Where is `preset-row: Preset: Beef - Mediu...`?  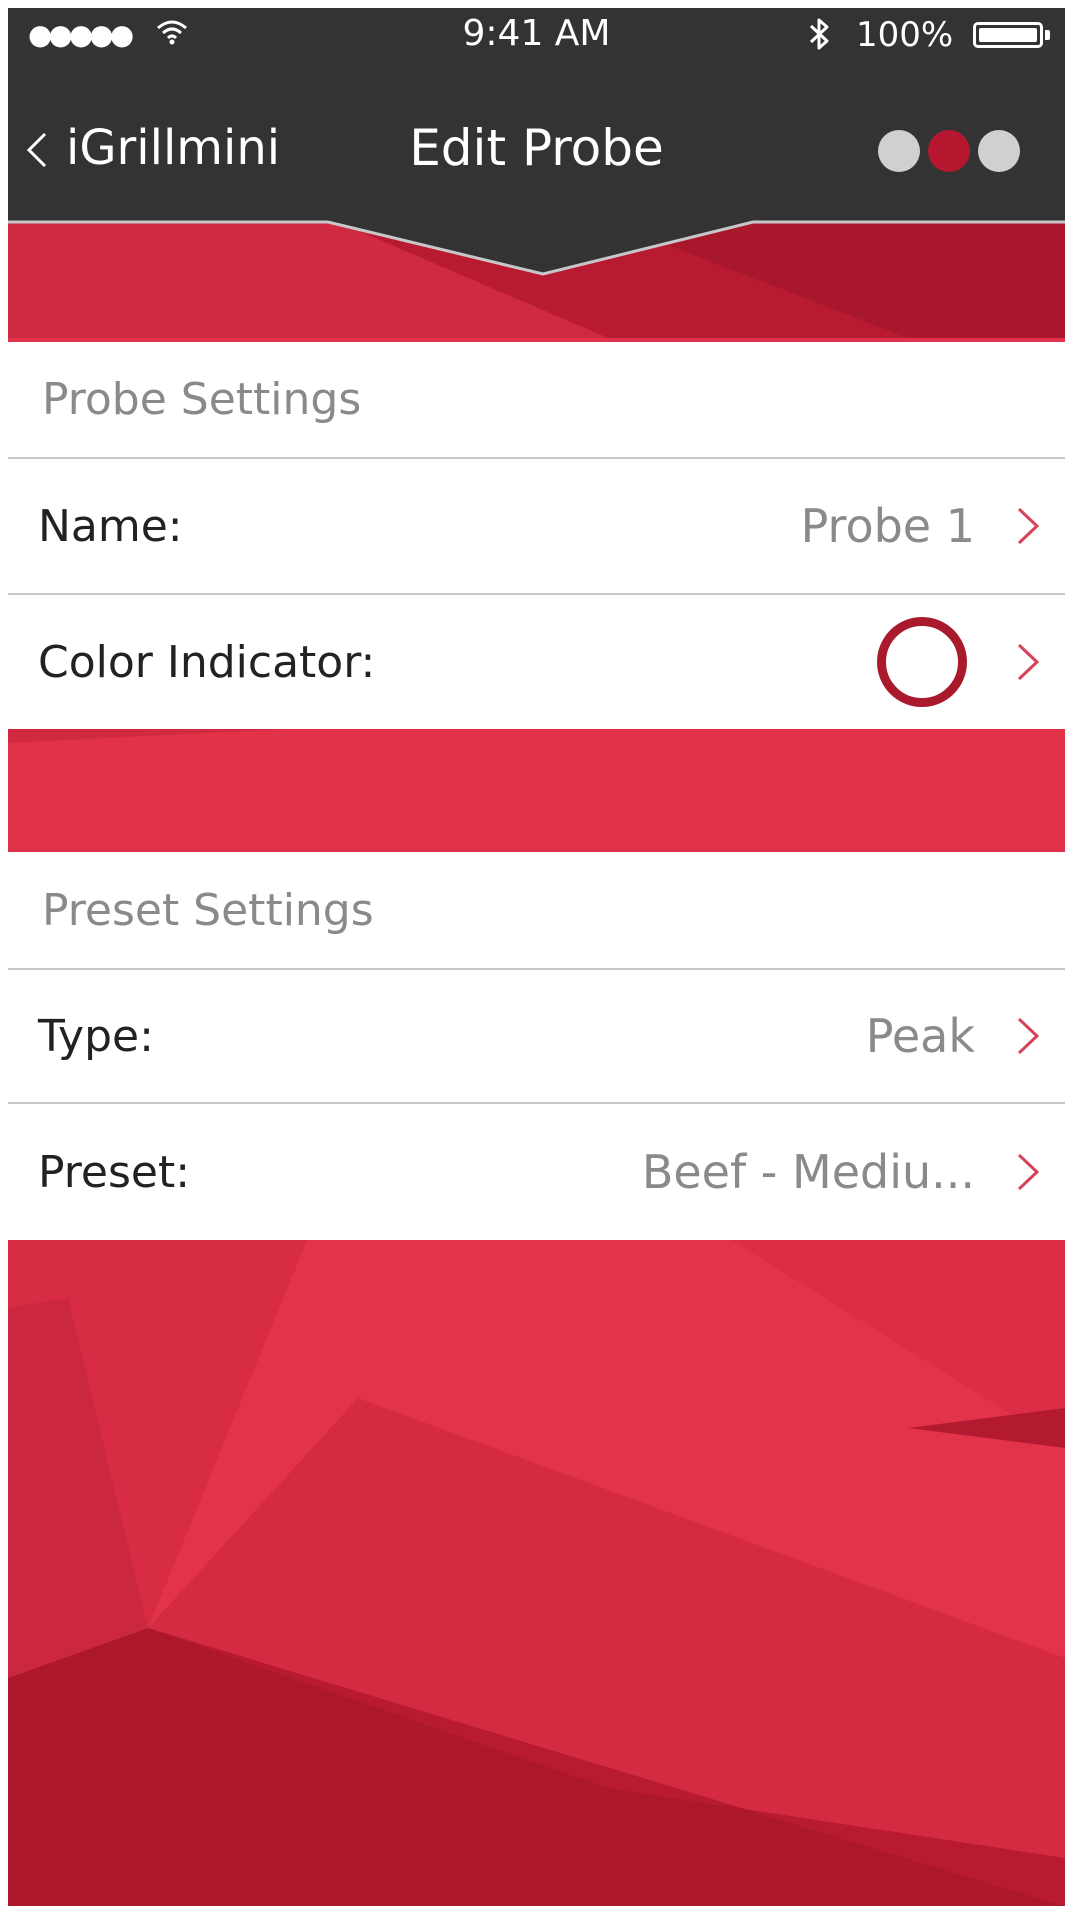 preset-row: Preset: Beef - Mediu... is located at coordinates (536, 1172).